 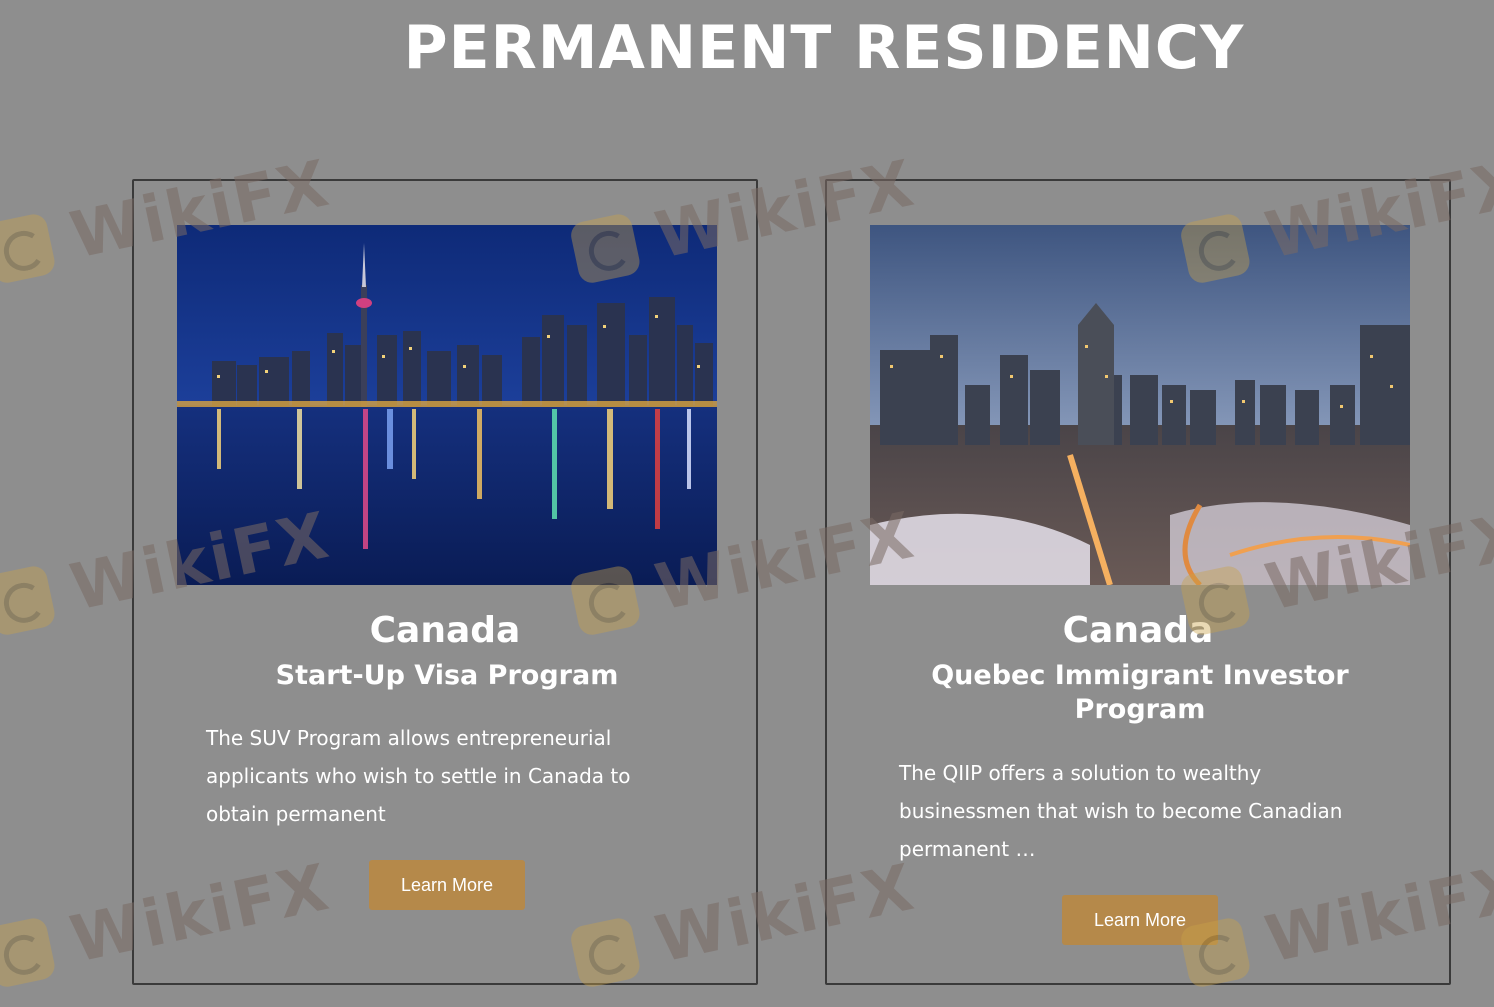 What do you see at coordinates (447, 405) in the screenshot?
I see `toronto-skyline-image` at bounding box center [447, 405].